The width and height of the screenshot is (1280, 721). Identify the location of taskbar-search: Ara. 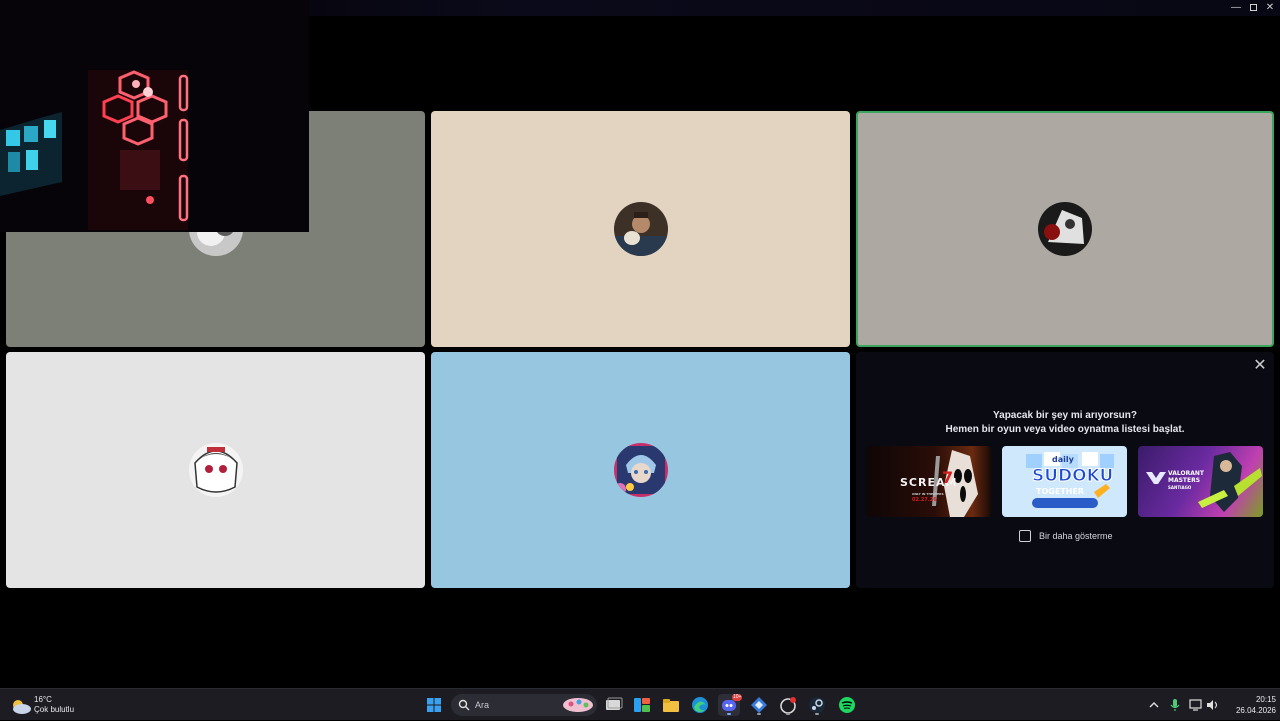
(524, 705).